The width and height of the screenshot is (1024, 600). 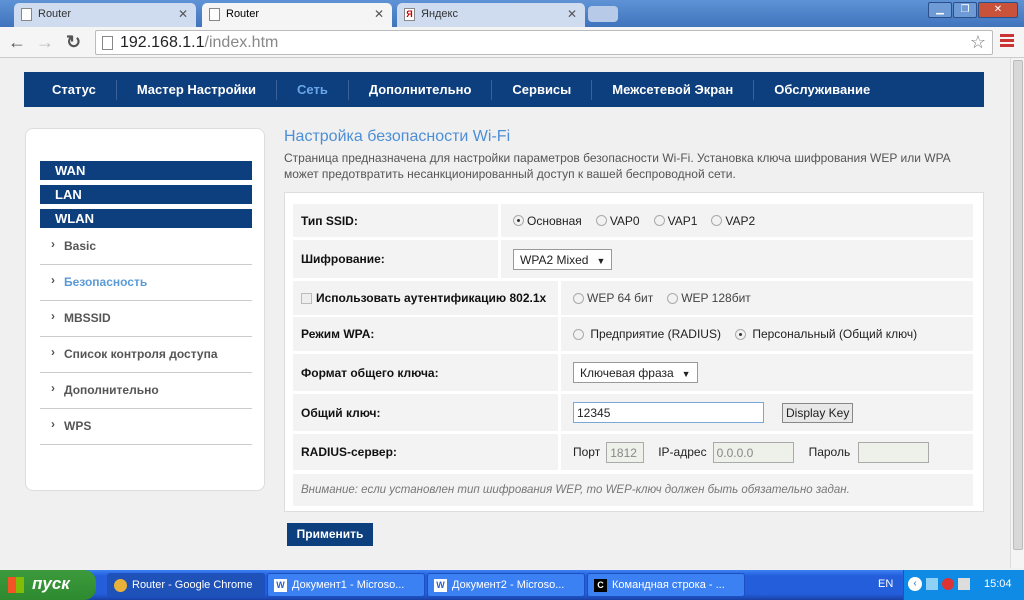 I want to click on password-input, so click(x=894, y=452).